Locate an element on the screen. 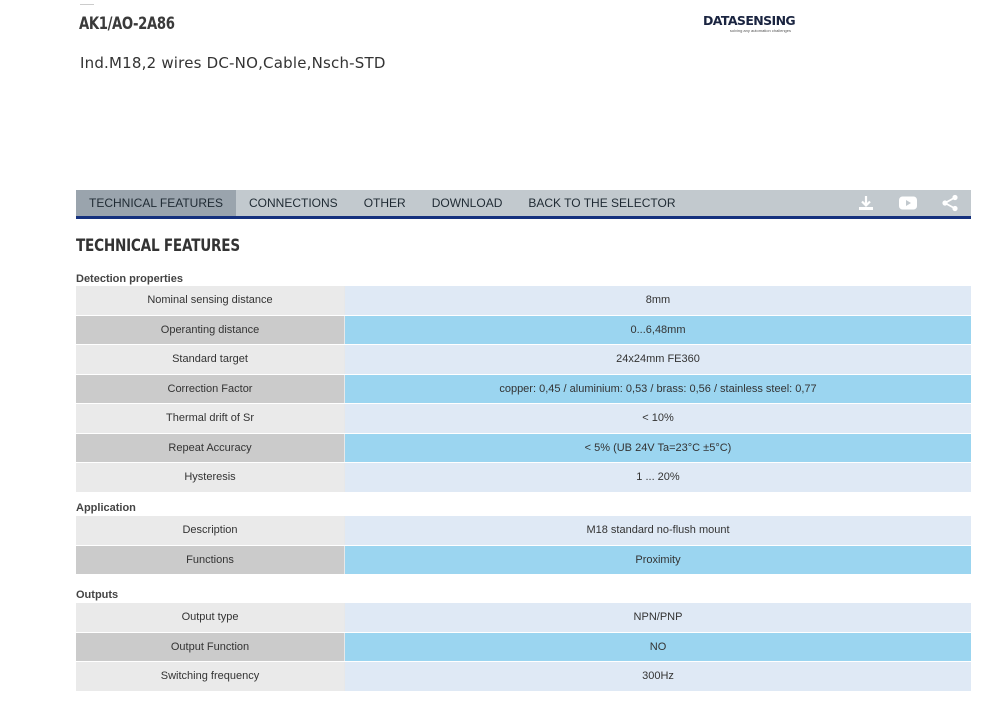 The width and height of the screenshot is (1001, 703). logo-text: DATASENSING is located at coordinates (749, 20).